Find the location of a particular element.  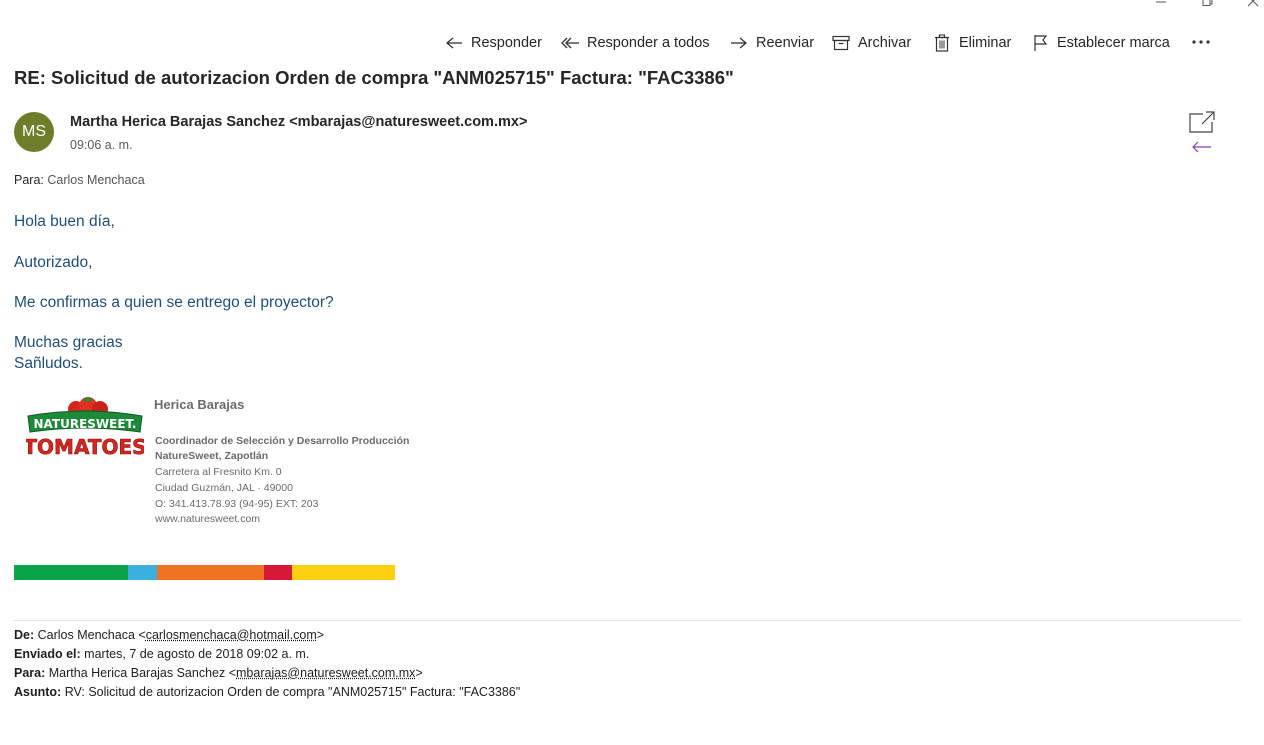

to-label: Para: is located at coordinates (29, 180).